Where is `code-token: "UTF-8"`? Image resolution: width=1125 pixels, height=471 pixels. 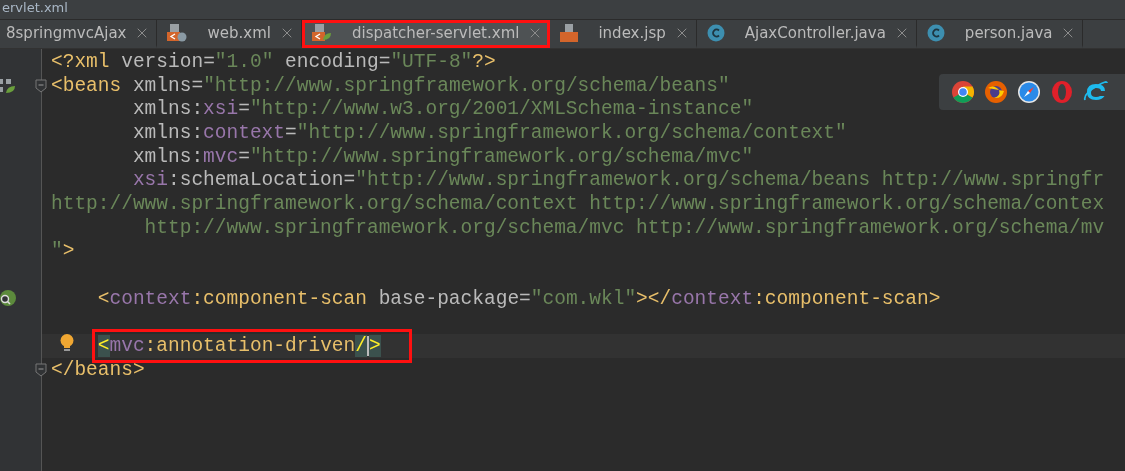
code-token: "UTF-8" is located at coordinates (431, 61).